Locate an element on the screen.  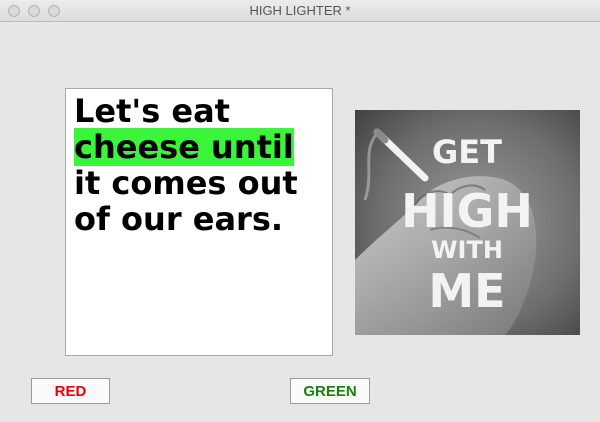
text-after: it comes out of our ears. is located at coordinates (186, 201).